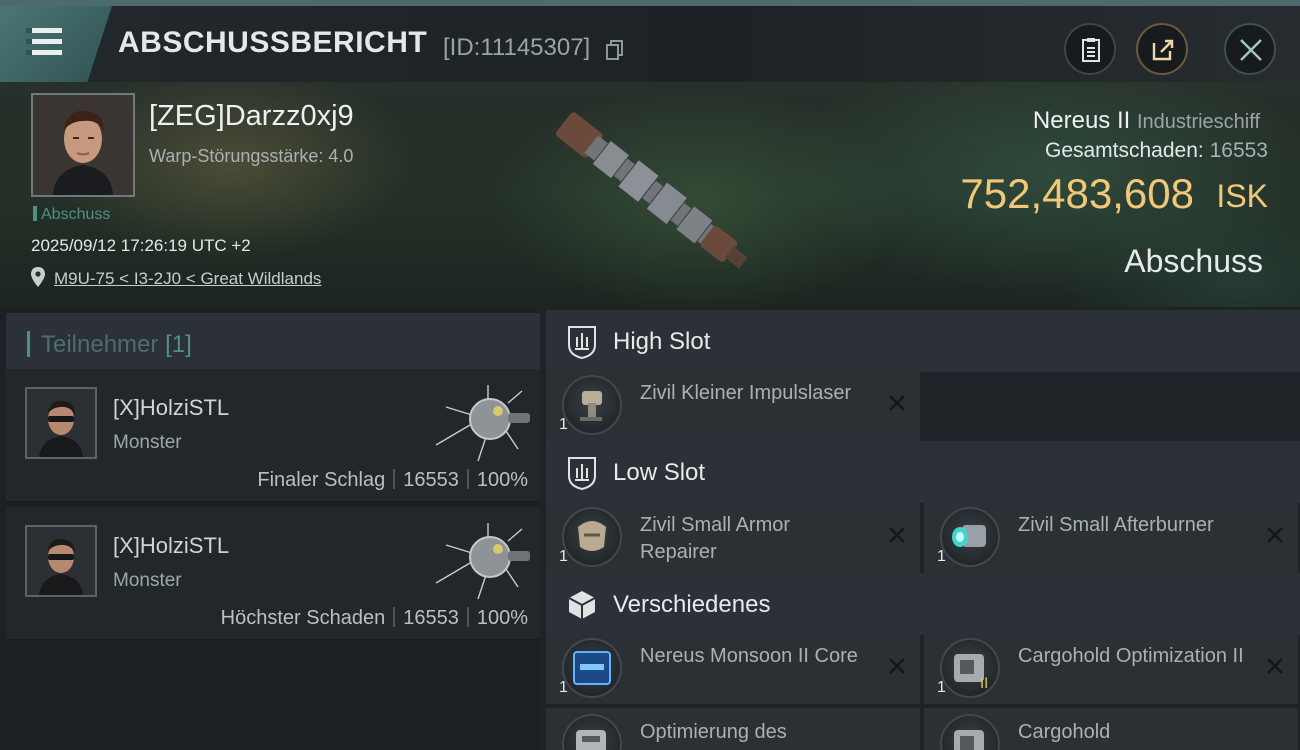  What do you see at coordinates (662, 341) in the screenshot?
I see `high-slot-label: High Slot` at bounding box center [662, 341].